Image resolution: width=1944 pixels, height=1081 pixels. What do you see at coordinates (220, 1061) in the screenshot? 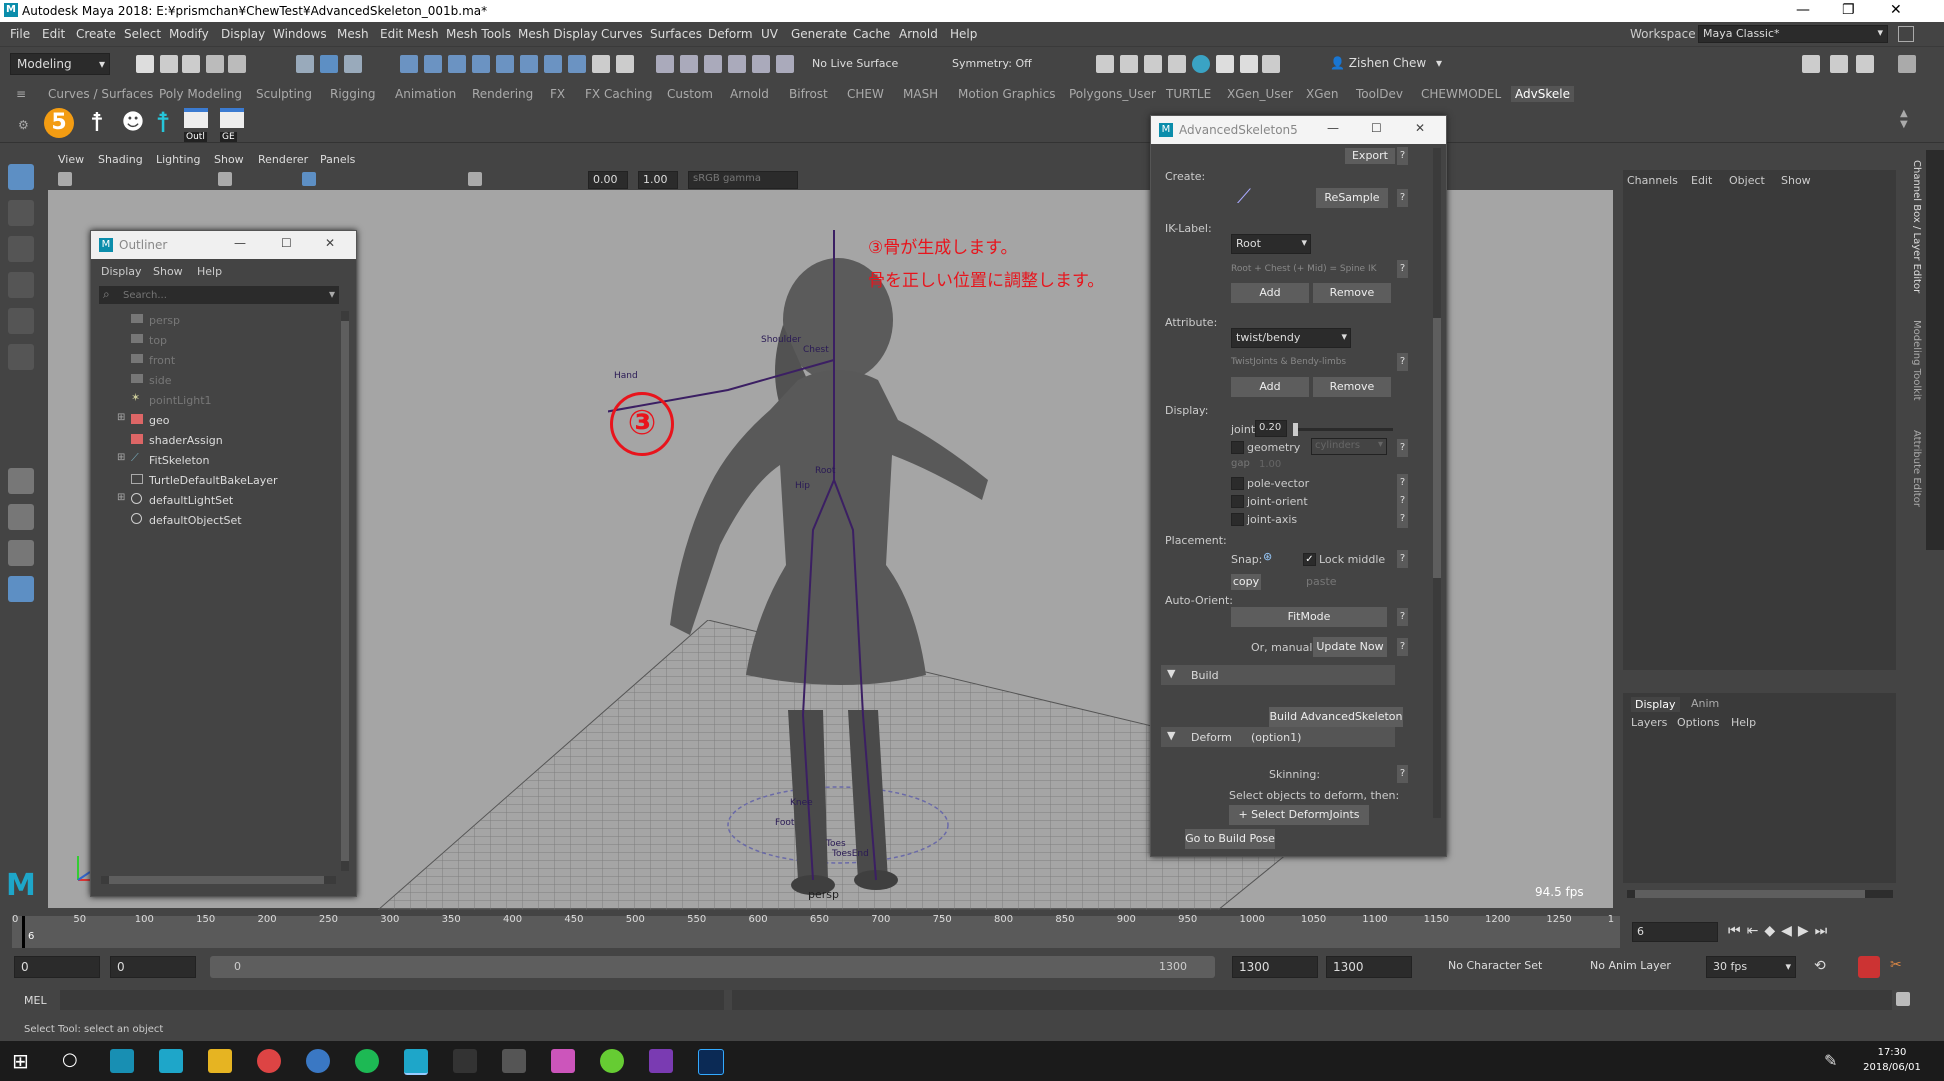
I see `file-explorer-icon` at bounding box center [220, 1061].